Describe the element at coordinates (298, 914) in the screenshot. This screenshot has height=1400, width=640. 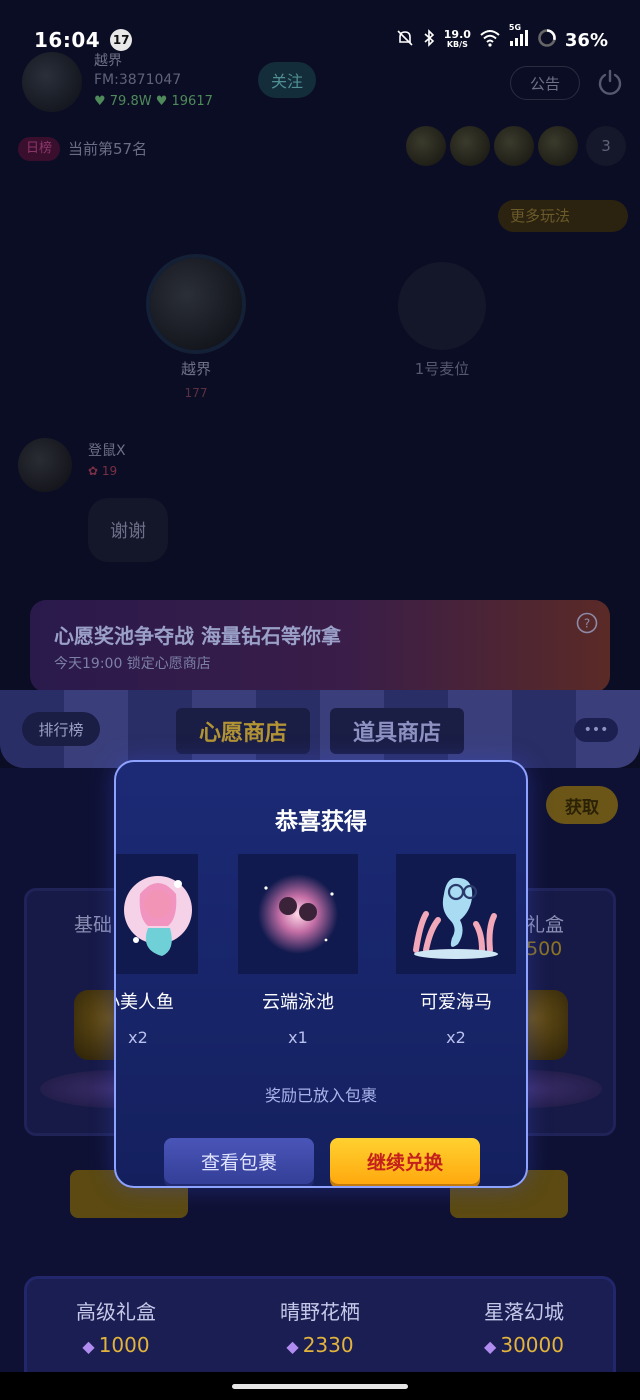
I see `reward-image-cloud-pool` at that location.